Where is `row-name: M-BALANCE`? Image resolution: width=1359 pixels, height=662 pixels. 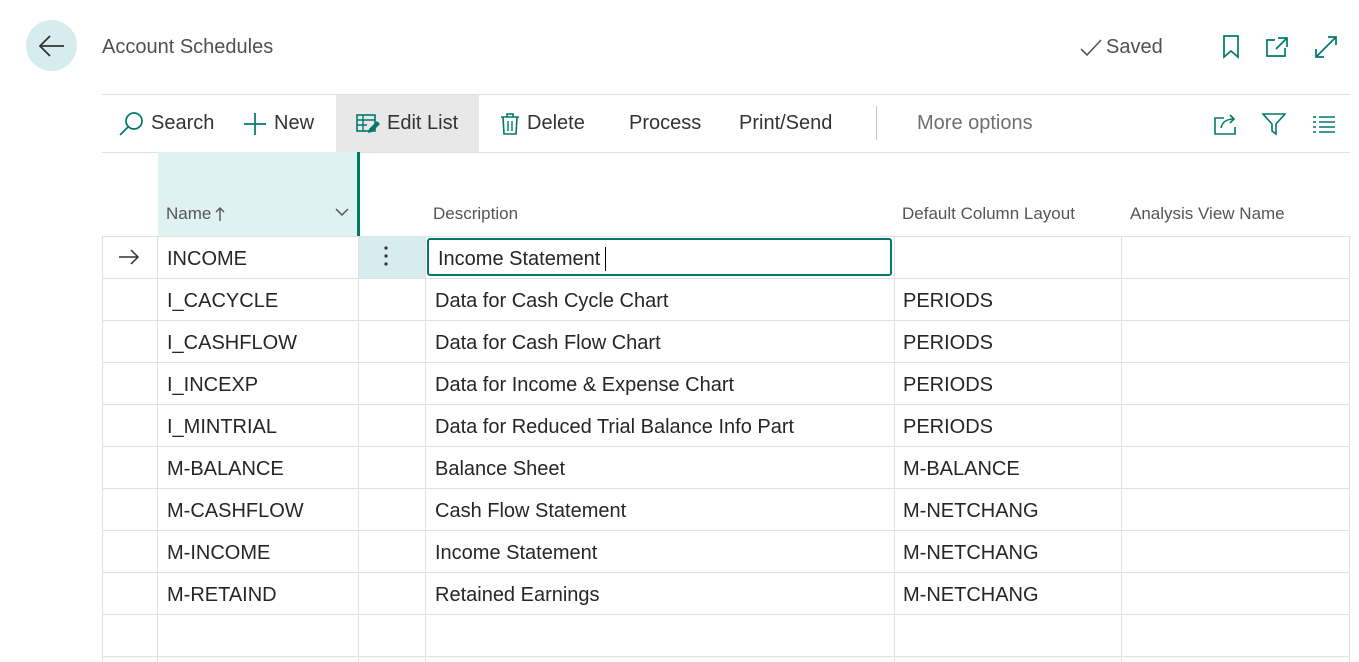 row-name: M-BALANCE is located at coordinates (225, 469).